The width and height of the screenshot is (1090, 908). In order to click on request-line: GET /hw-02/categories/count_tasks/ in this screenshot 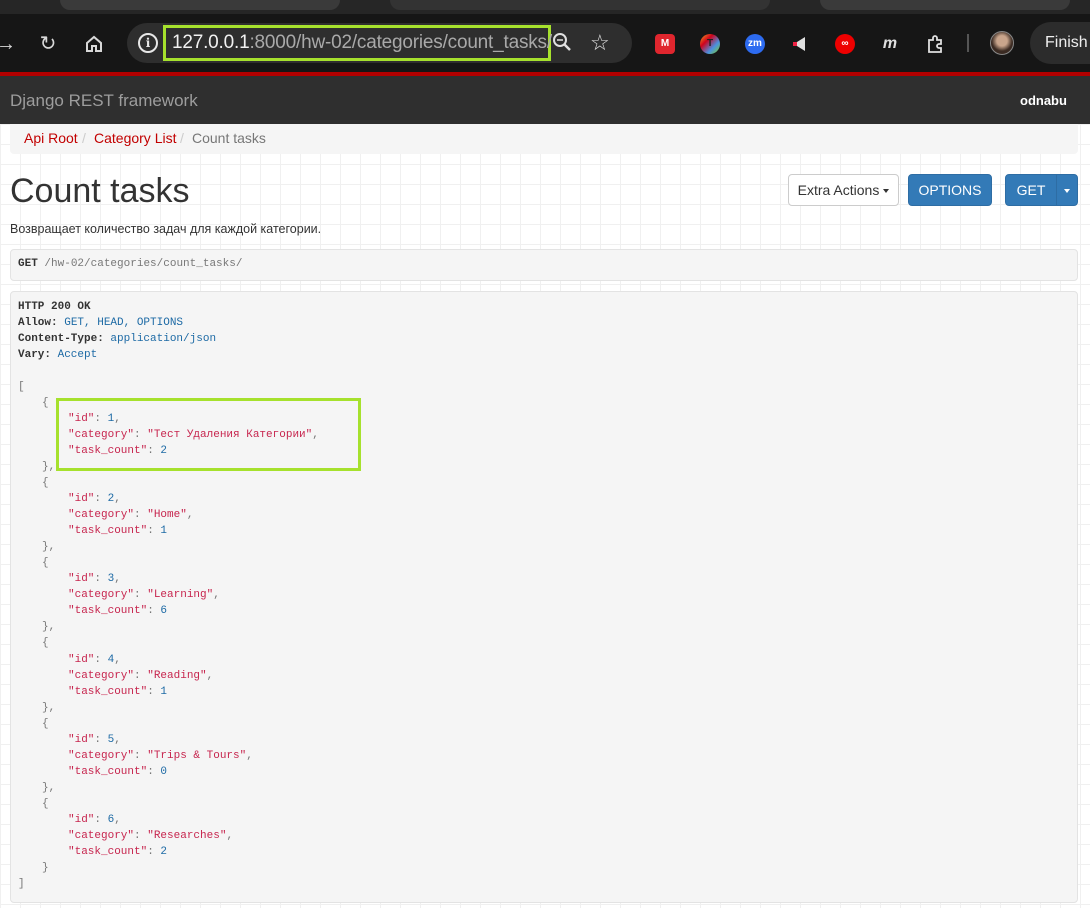, I will do `click(130, 264)`.